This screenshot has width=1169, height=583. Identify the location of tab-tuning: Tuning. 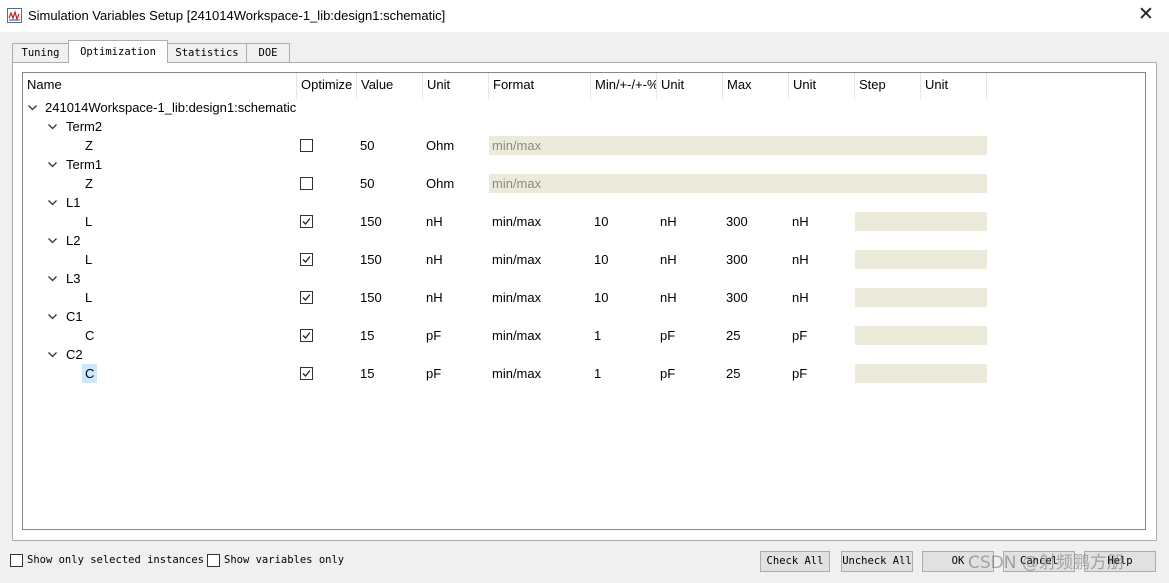
(40, 53).